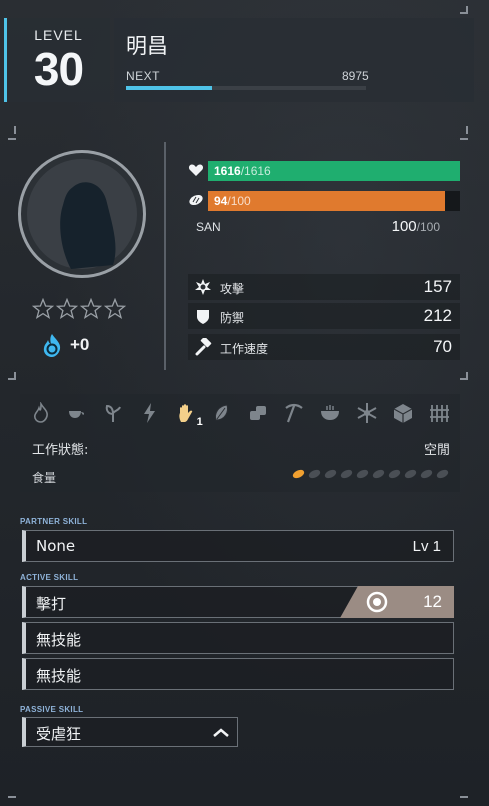 This screenshot has height=806, width=489. Describe the element at coordinates (56, 546) in the screenshot. I see `partner-skill-name: None` at that location.